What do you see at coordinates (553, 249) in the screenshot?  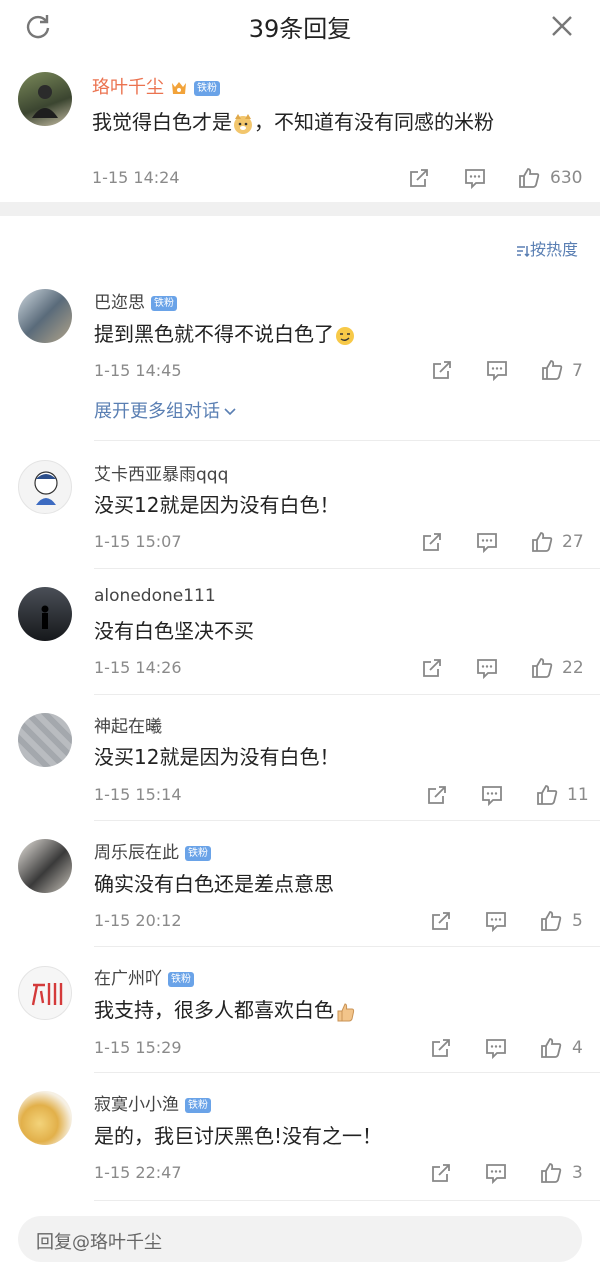 I see `sort-label: 按热度` at bounding box center [553, 249].